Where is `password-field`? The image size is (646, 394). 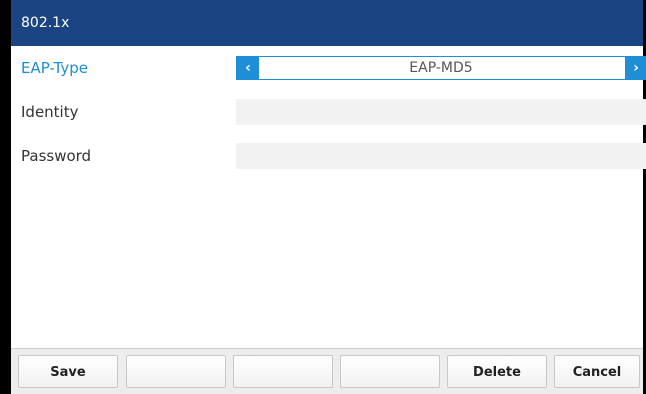 password-field is located at coordinates (441, 156).